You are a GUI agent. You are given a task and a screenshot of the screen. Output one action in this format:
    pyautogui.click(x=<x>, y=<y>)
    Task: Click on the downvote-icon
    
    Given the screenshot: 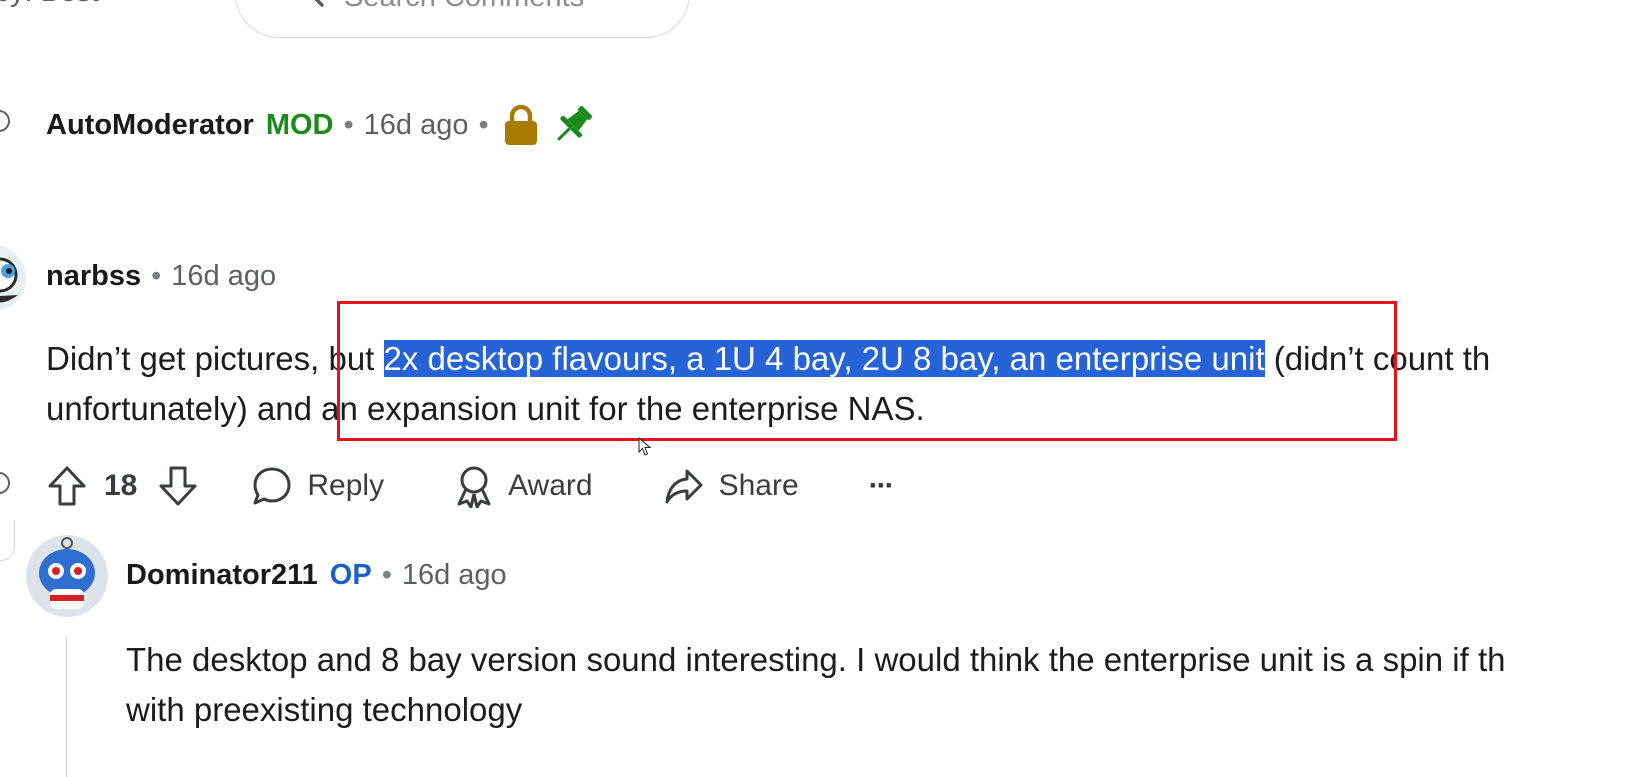 What is the action you would take?
    pyautogui.click(x=178, y=486)
    